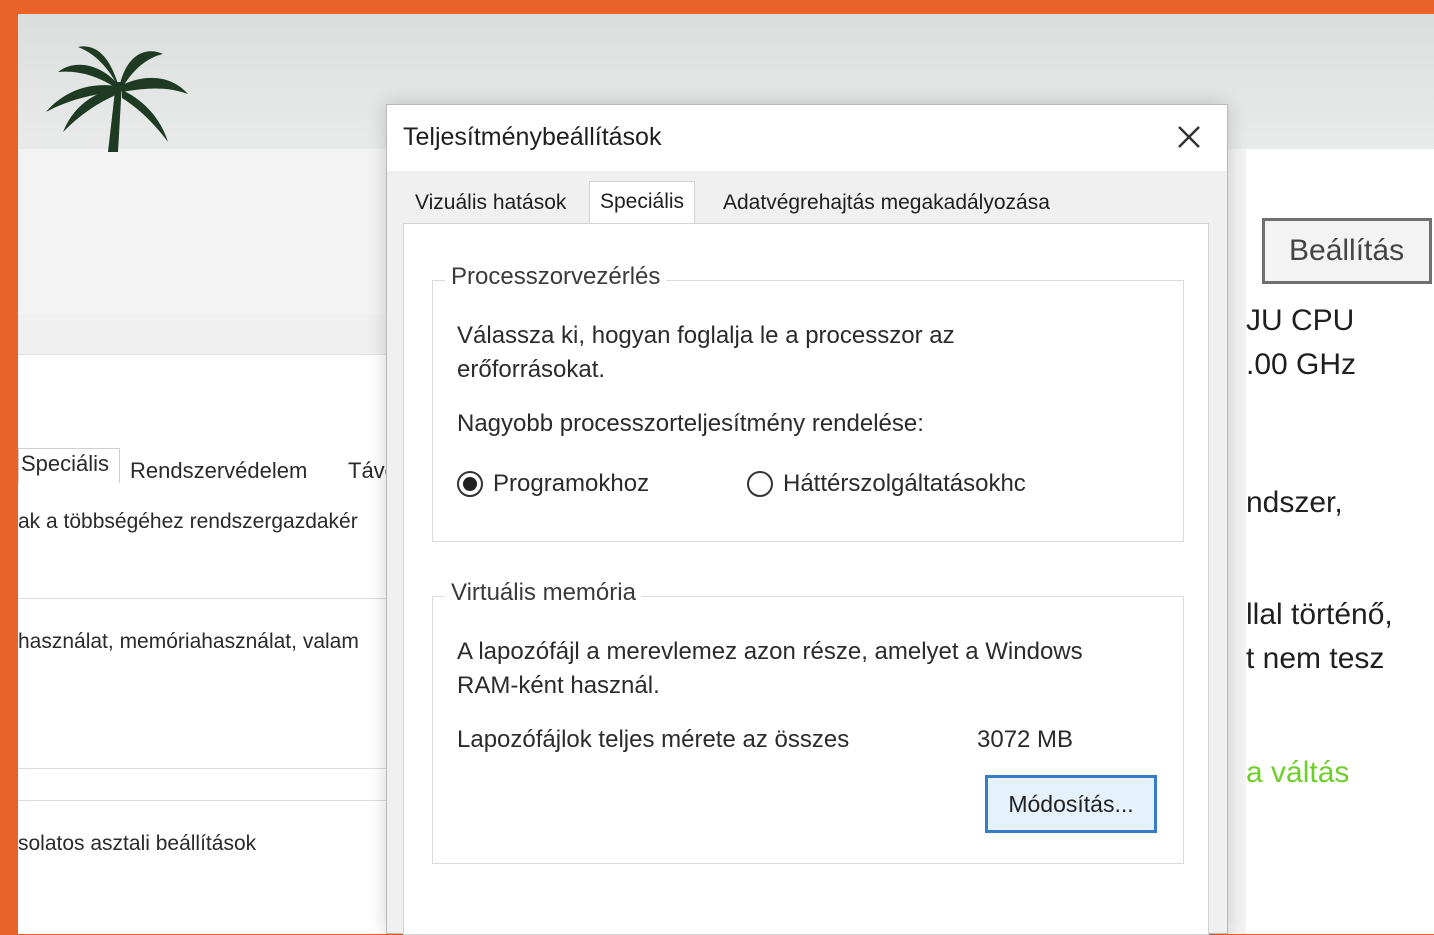 The image size is (1434, 935). I want to click on group-legend: Virtuális memória, so click(543, 593).